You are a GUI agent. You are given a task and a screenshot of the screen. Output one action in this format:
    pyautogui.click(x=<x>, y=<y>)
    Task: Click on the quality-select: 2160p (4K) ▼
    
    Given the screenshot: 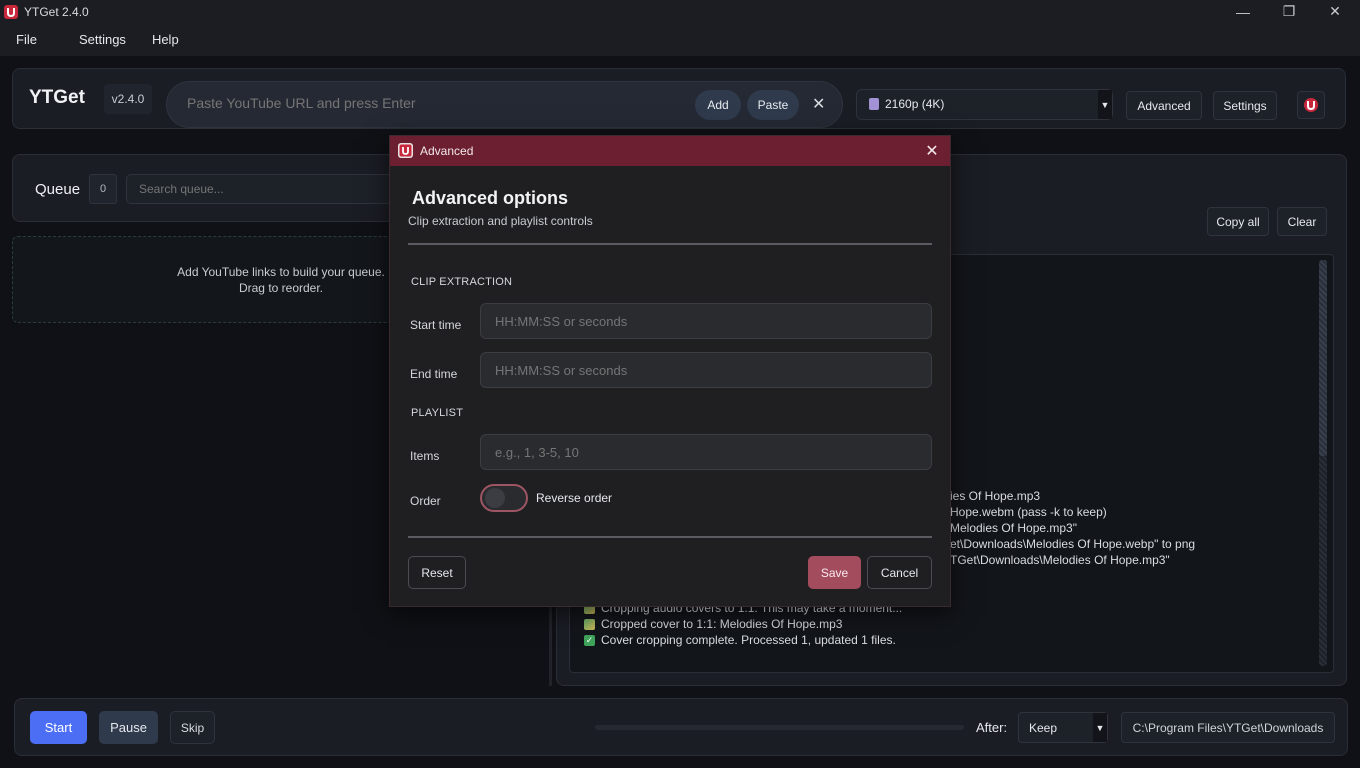 What is the action you would take?
    pyautogui.click(x=984, y=104)
    